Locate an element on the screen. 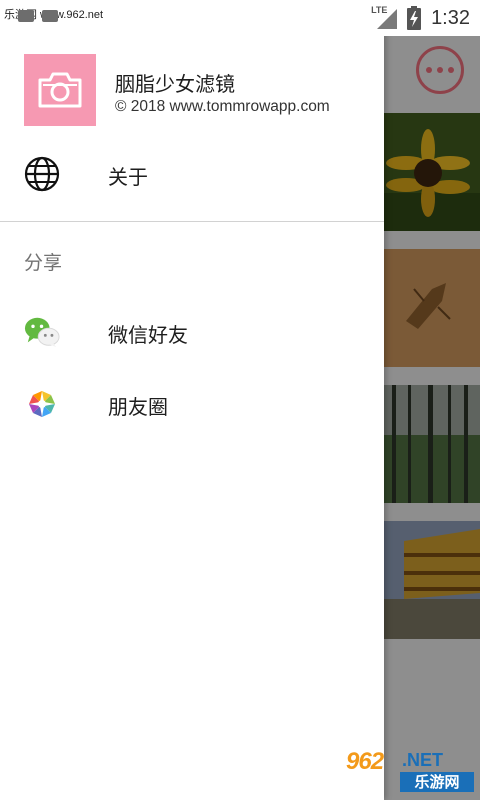  status-indicators: LTE 1:32 is located at coordinates (420, 18).